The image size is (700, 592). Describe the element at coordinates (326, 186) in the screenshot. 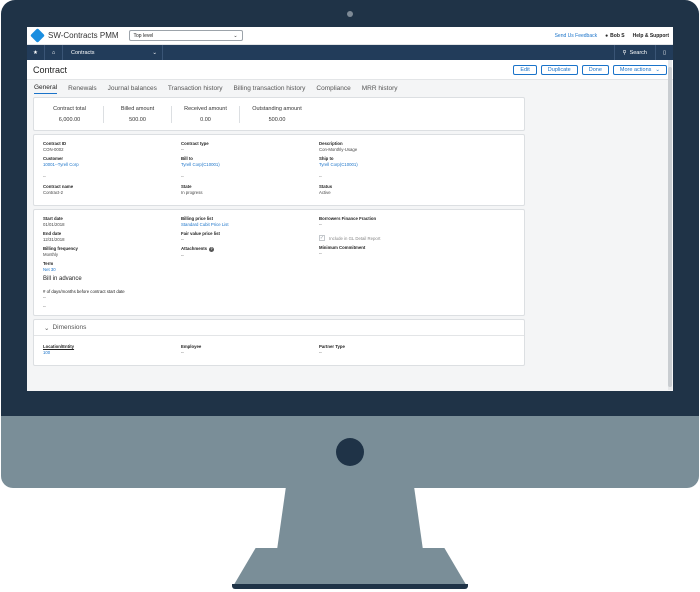

I see `field-label: Status` at that location.